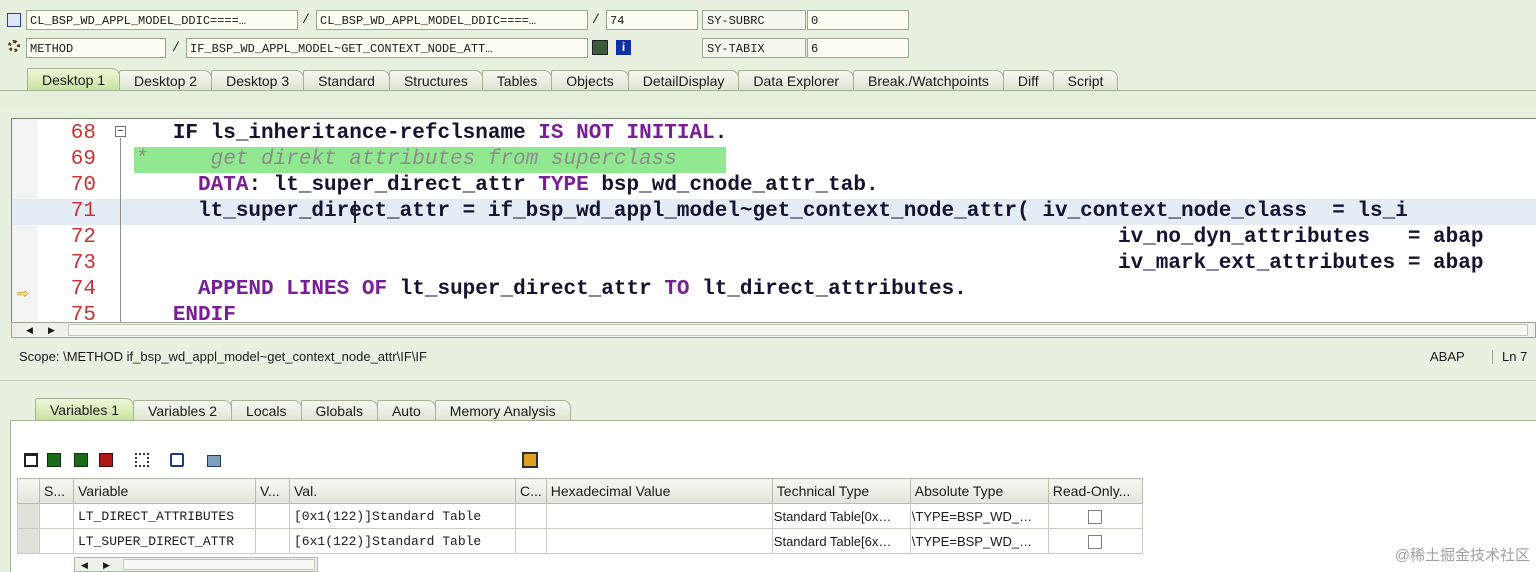  I want to click on line-number: 72, so click(83, 237).